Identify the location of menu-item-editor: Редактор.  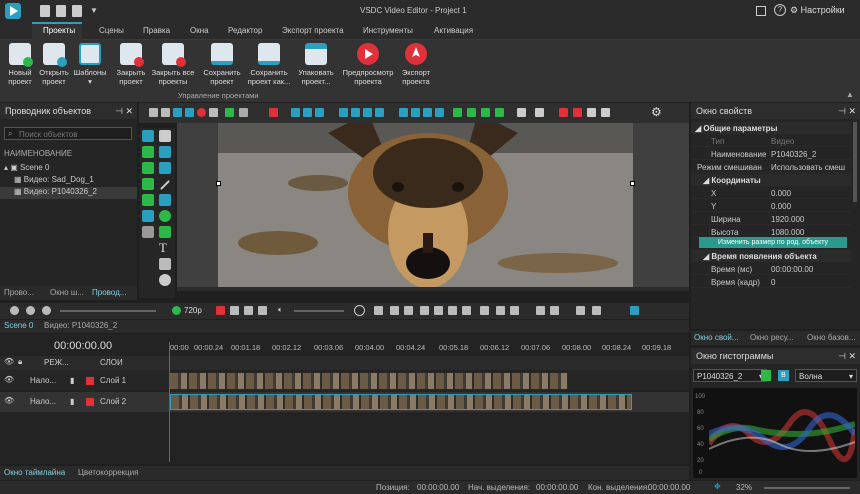
(245, 30).